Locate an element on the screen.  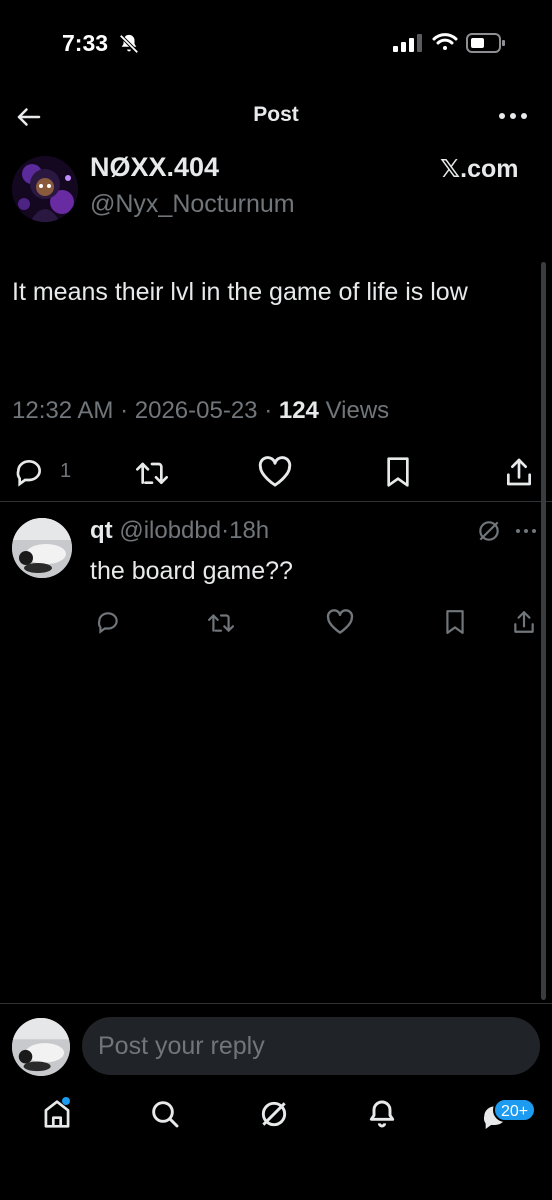
grok-button is located at coordinates (489, 531).